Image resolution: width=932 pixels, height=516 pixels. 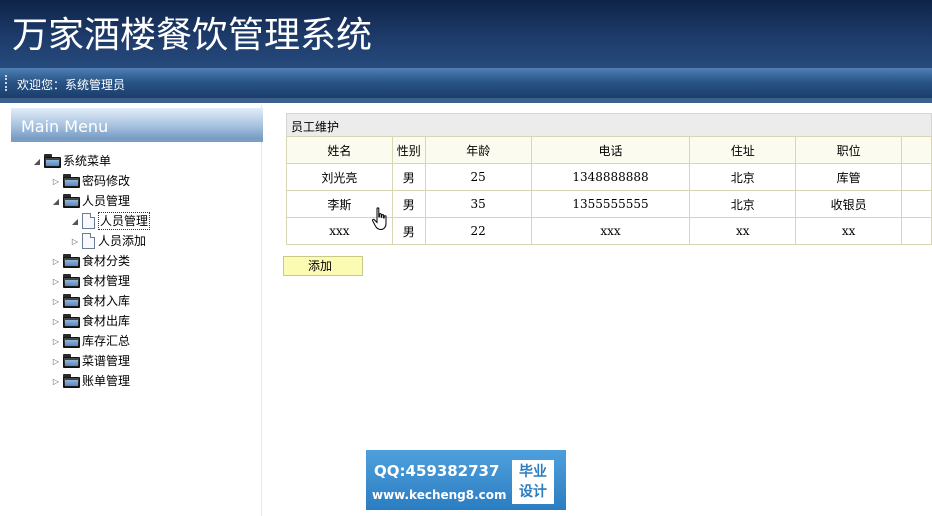 I want to click on tree-item-label: 库存汇总, so click(x=106, y=341).